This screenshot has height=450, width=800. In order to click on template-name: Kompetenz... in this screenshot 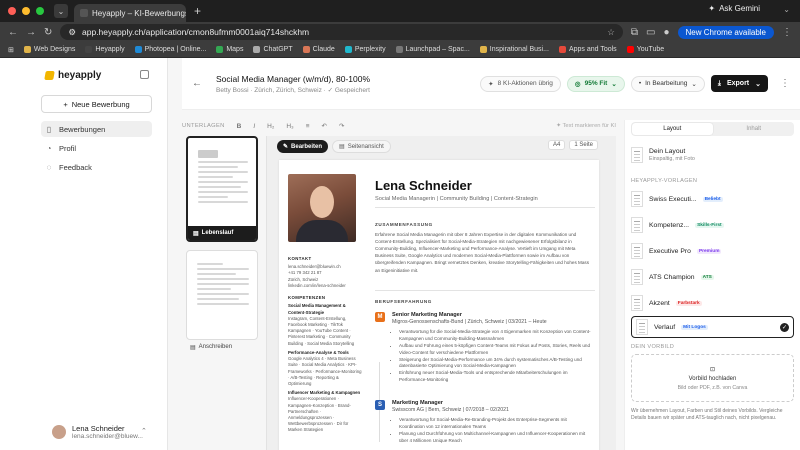, I will do `click(669, 225)`.